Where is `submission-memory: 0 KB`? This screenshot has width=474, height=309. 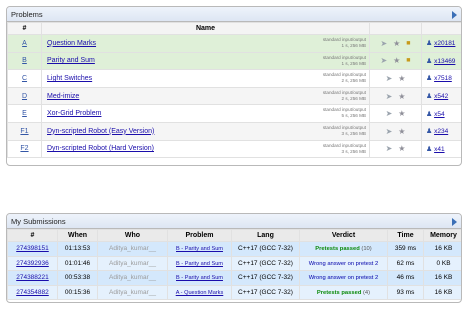 submission-memory: 0 KB is located at coordinates (442, 263).